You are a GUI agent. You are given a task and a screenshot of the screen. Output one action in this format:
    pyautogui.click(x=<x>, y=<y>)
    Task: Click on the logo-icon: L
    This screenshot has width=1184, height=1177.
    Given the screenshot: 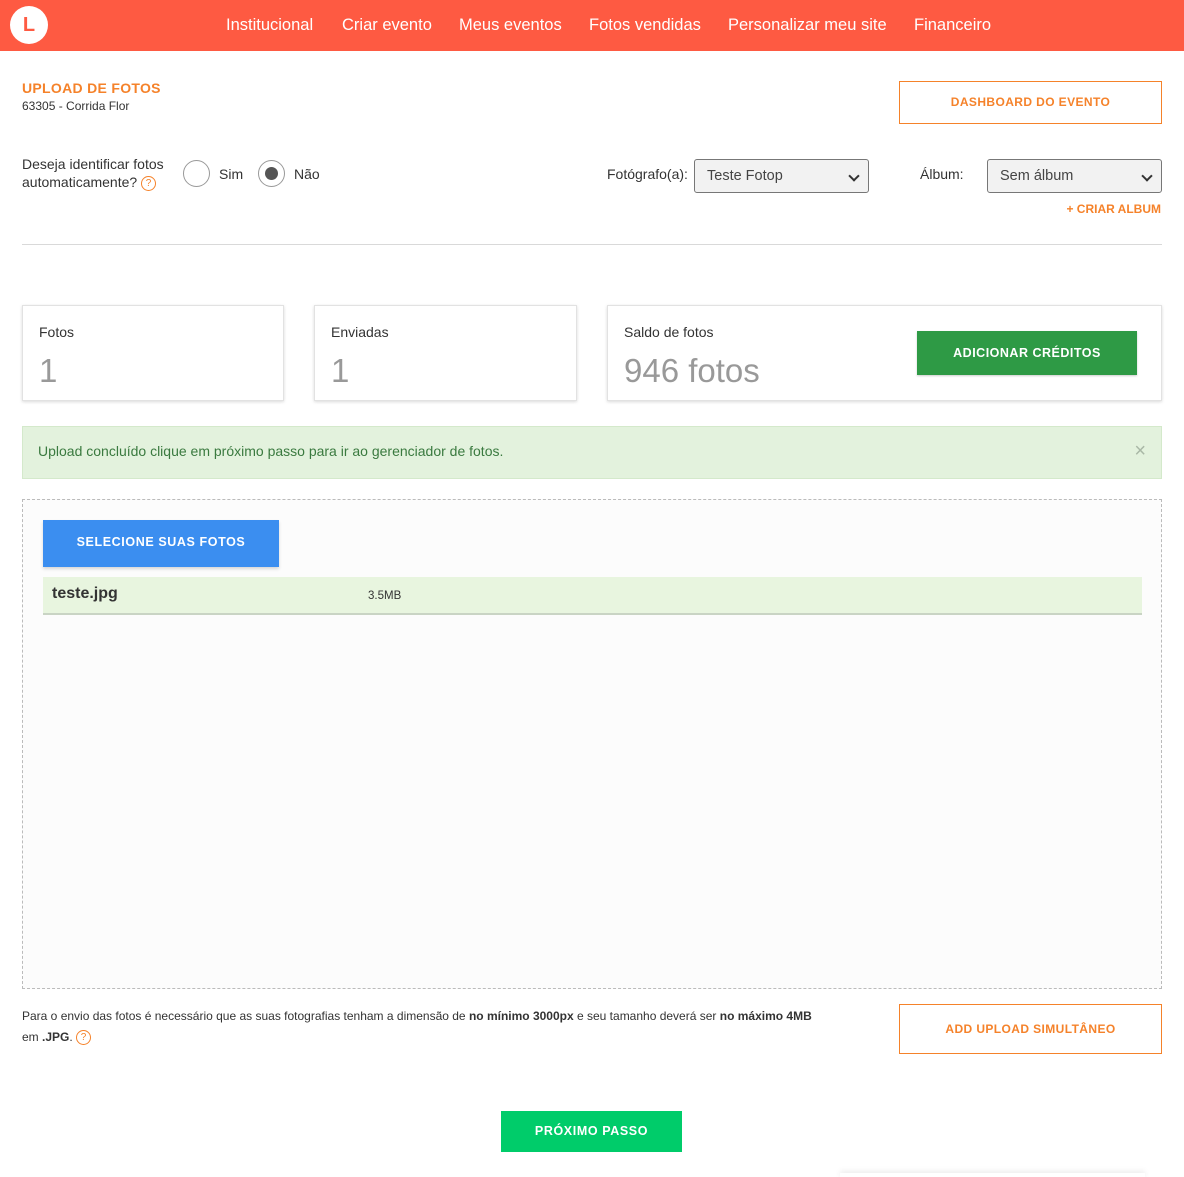 What is the action you would take?
    pyautogui.click(x=29, y=25)
    